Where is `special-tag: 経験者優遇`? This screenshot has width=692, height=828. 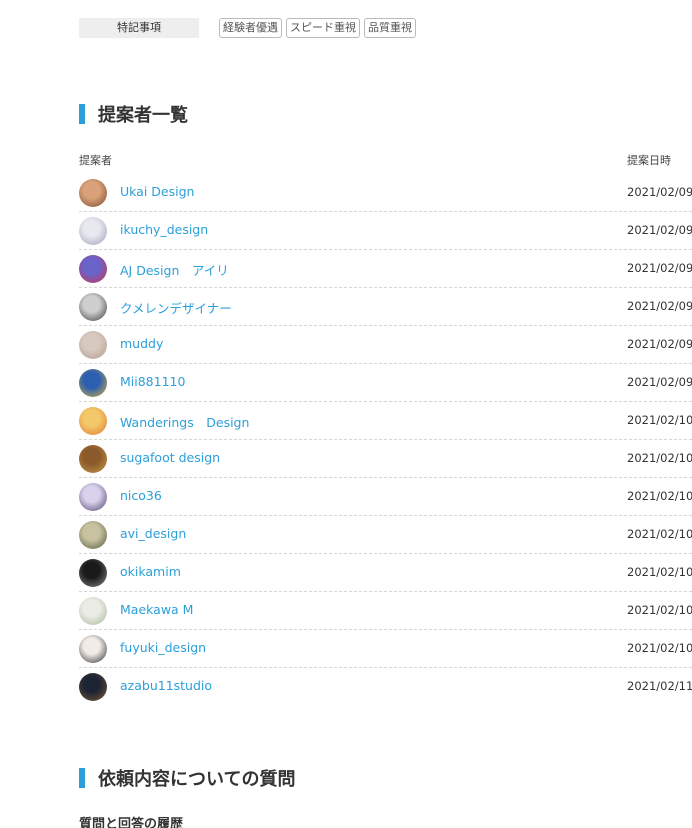
special-tag: 経験者優遇 is located at coordinates (250, 28).